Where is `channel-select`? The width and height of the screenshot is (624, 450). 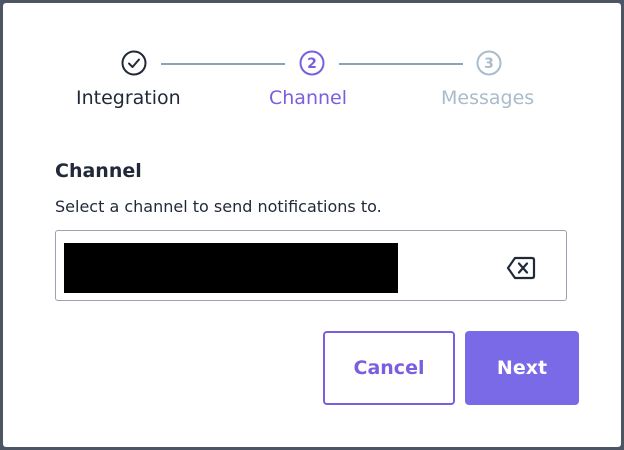
channel-select is located at coordinates (311, 265).